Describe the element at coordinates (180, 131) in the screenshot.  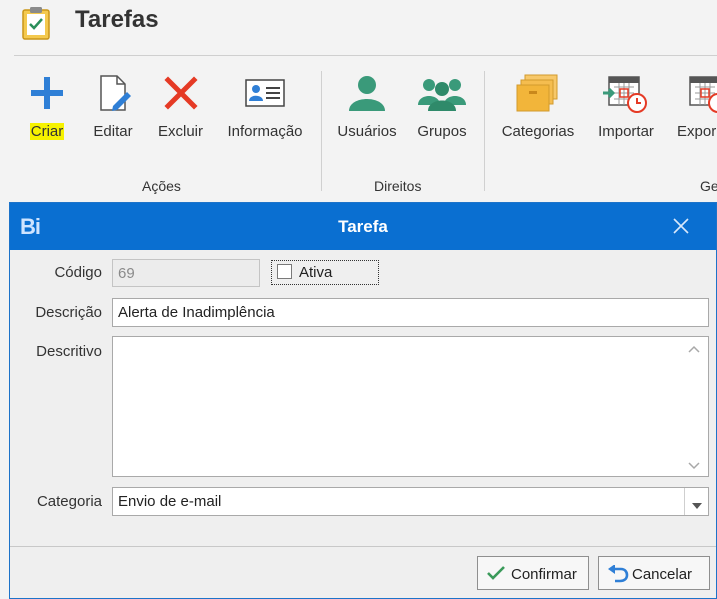
I see `delete-button-label: Excluir` at that location.